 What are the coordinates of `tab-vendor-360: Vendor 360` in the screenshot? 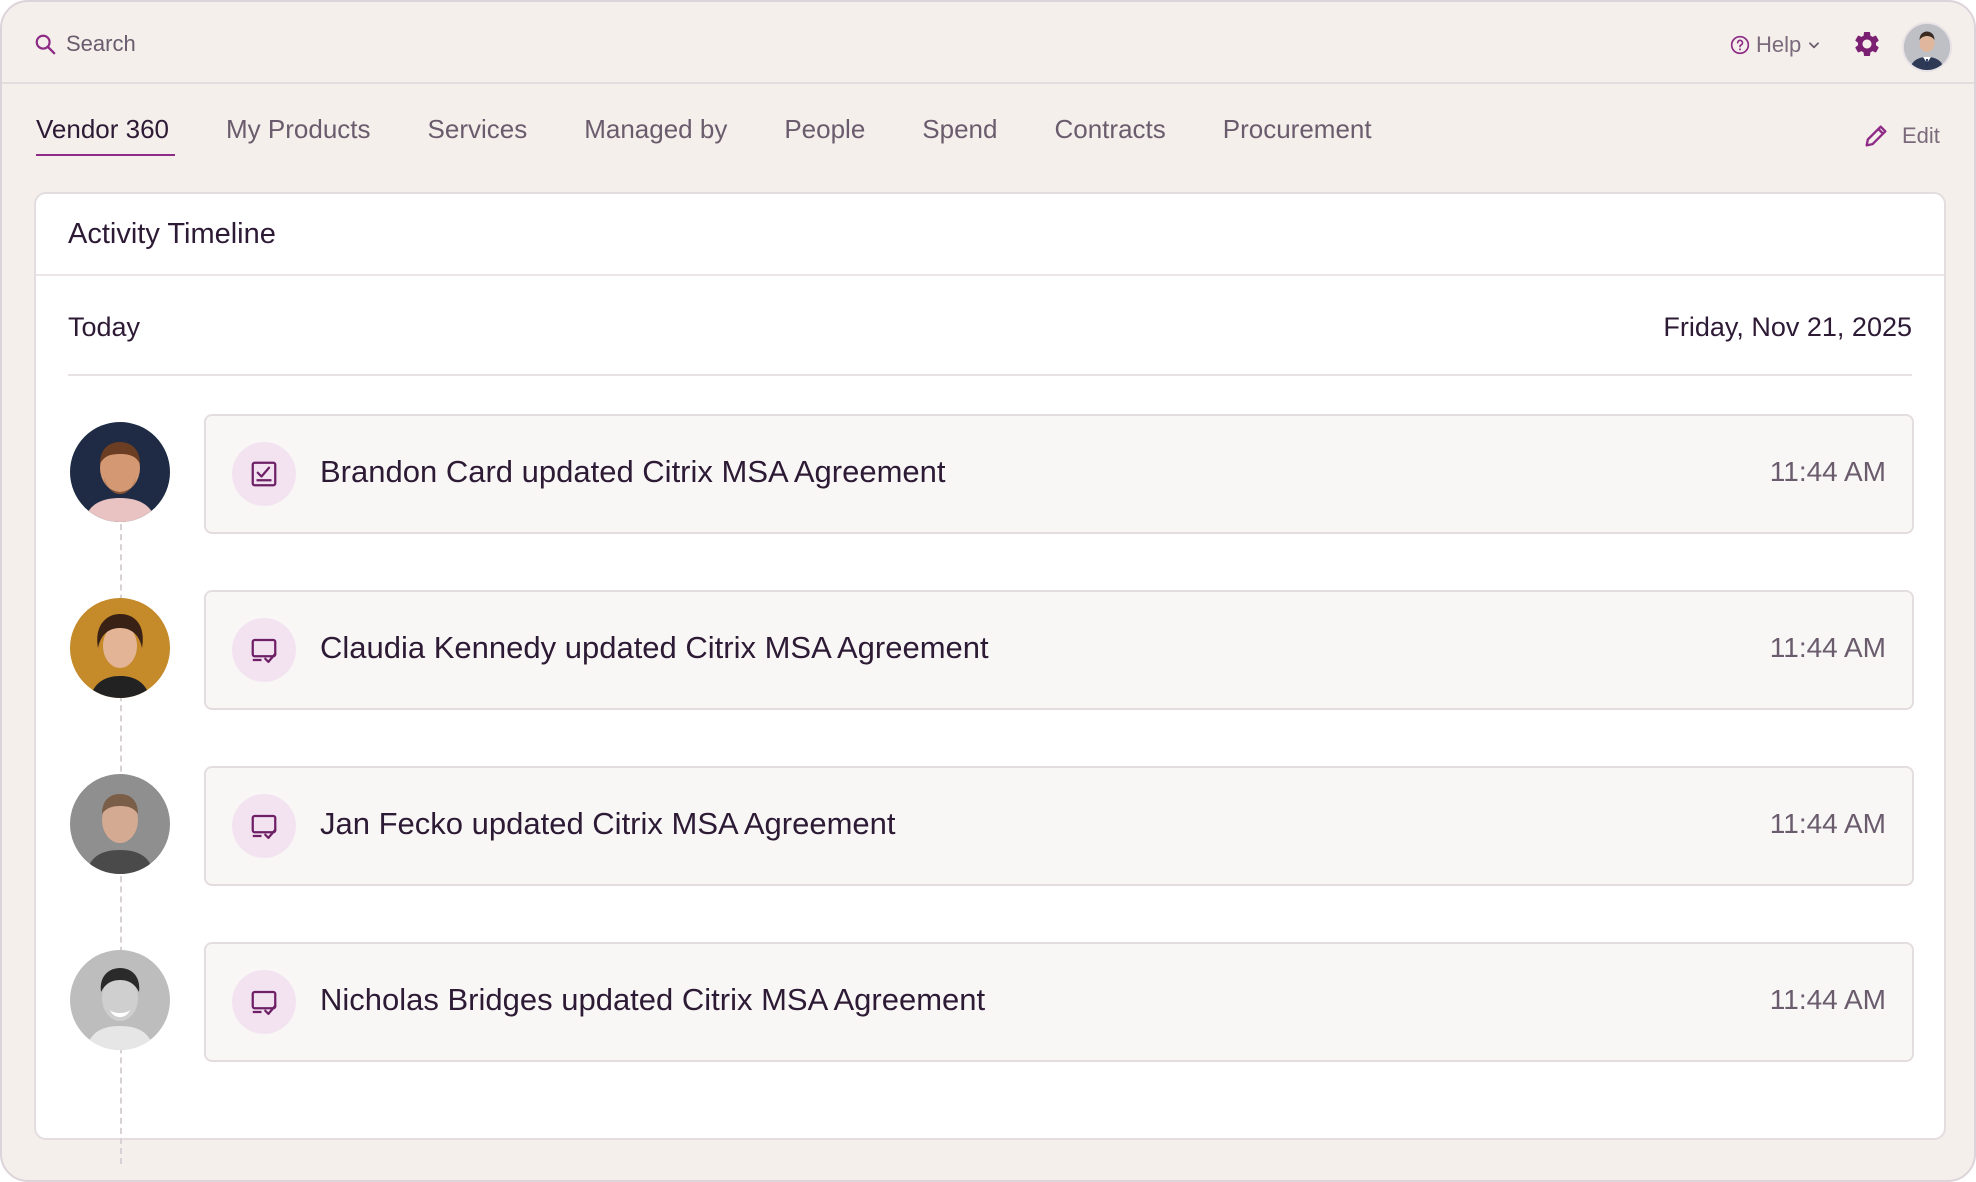 It's located at (106, 131).